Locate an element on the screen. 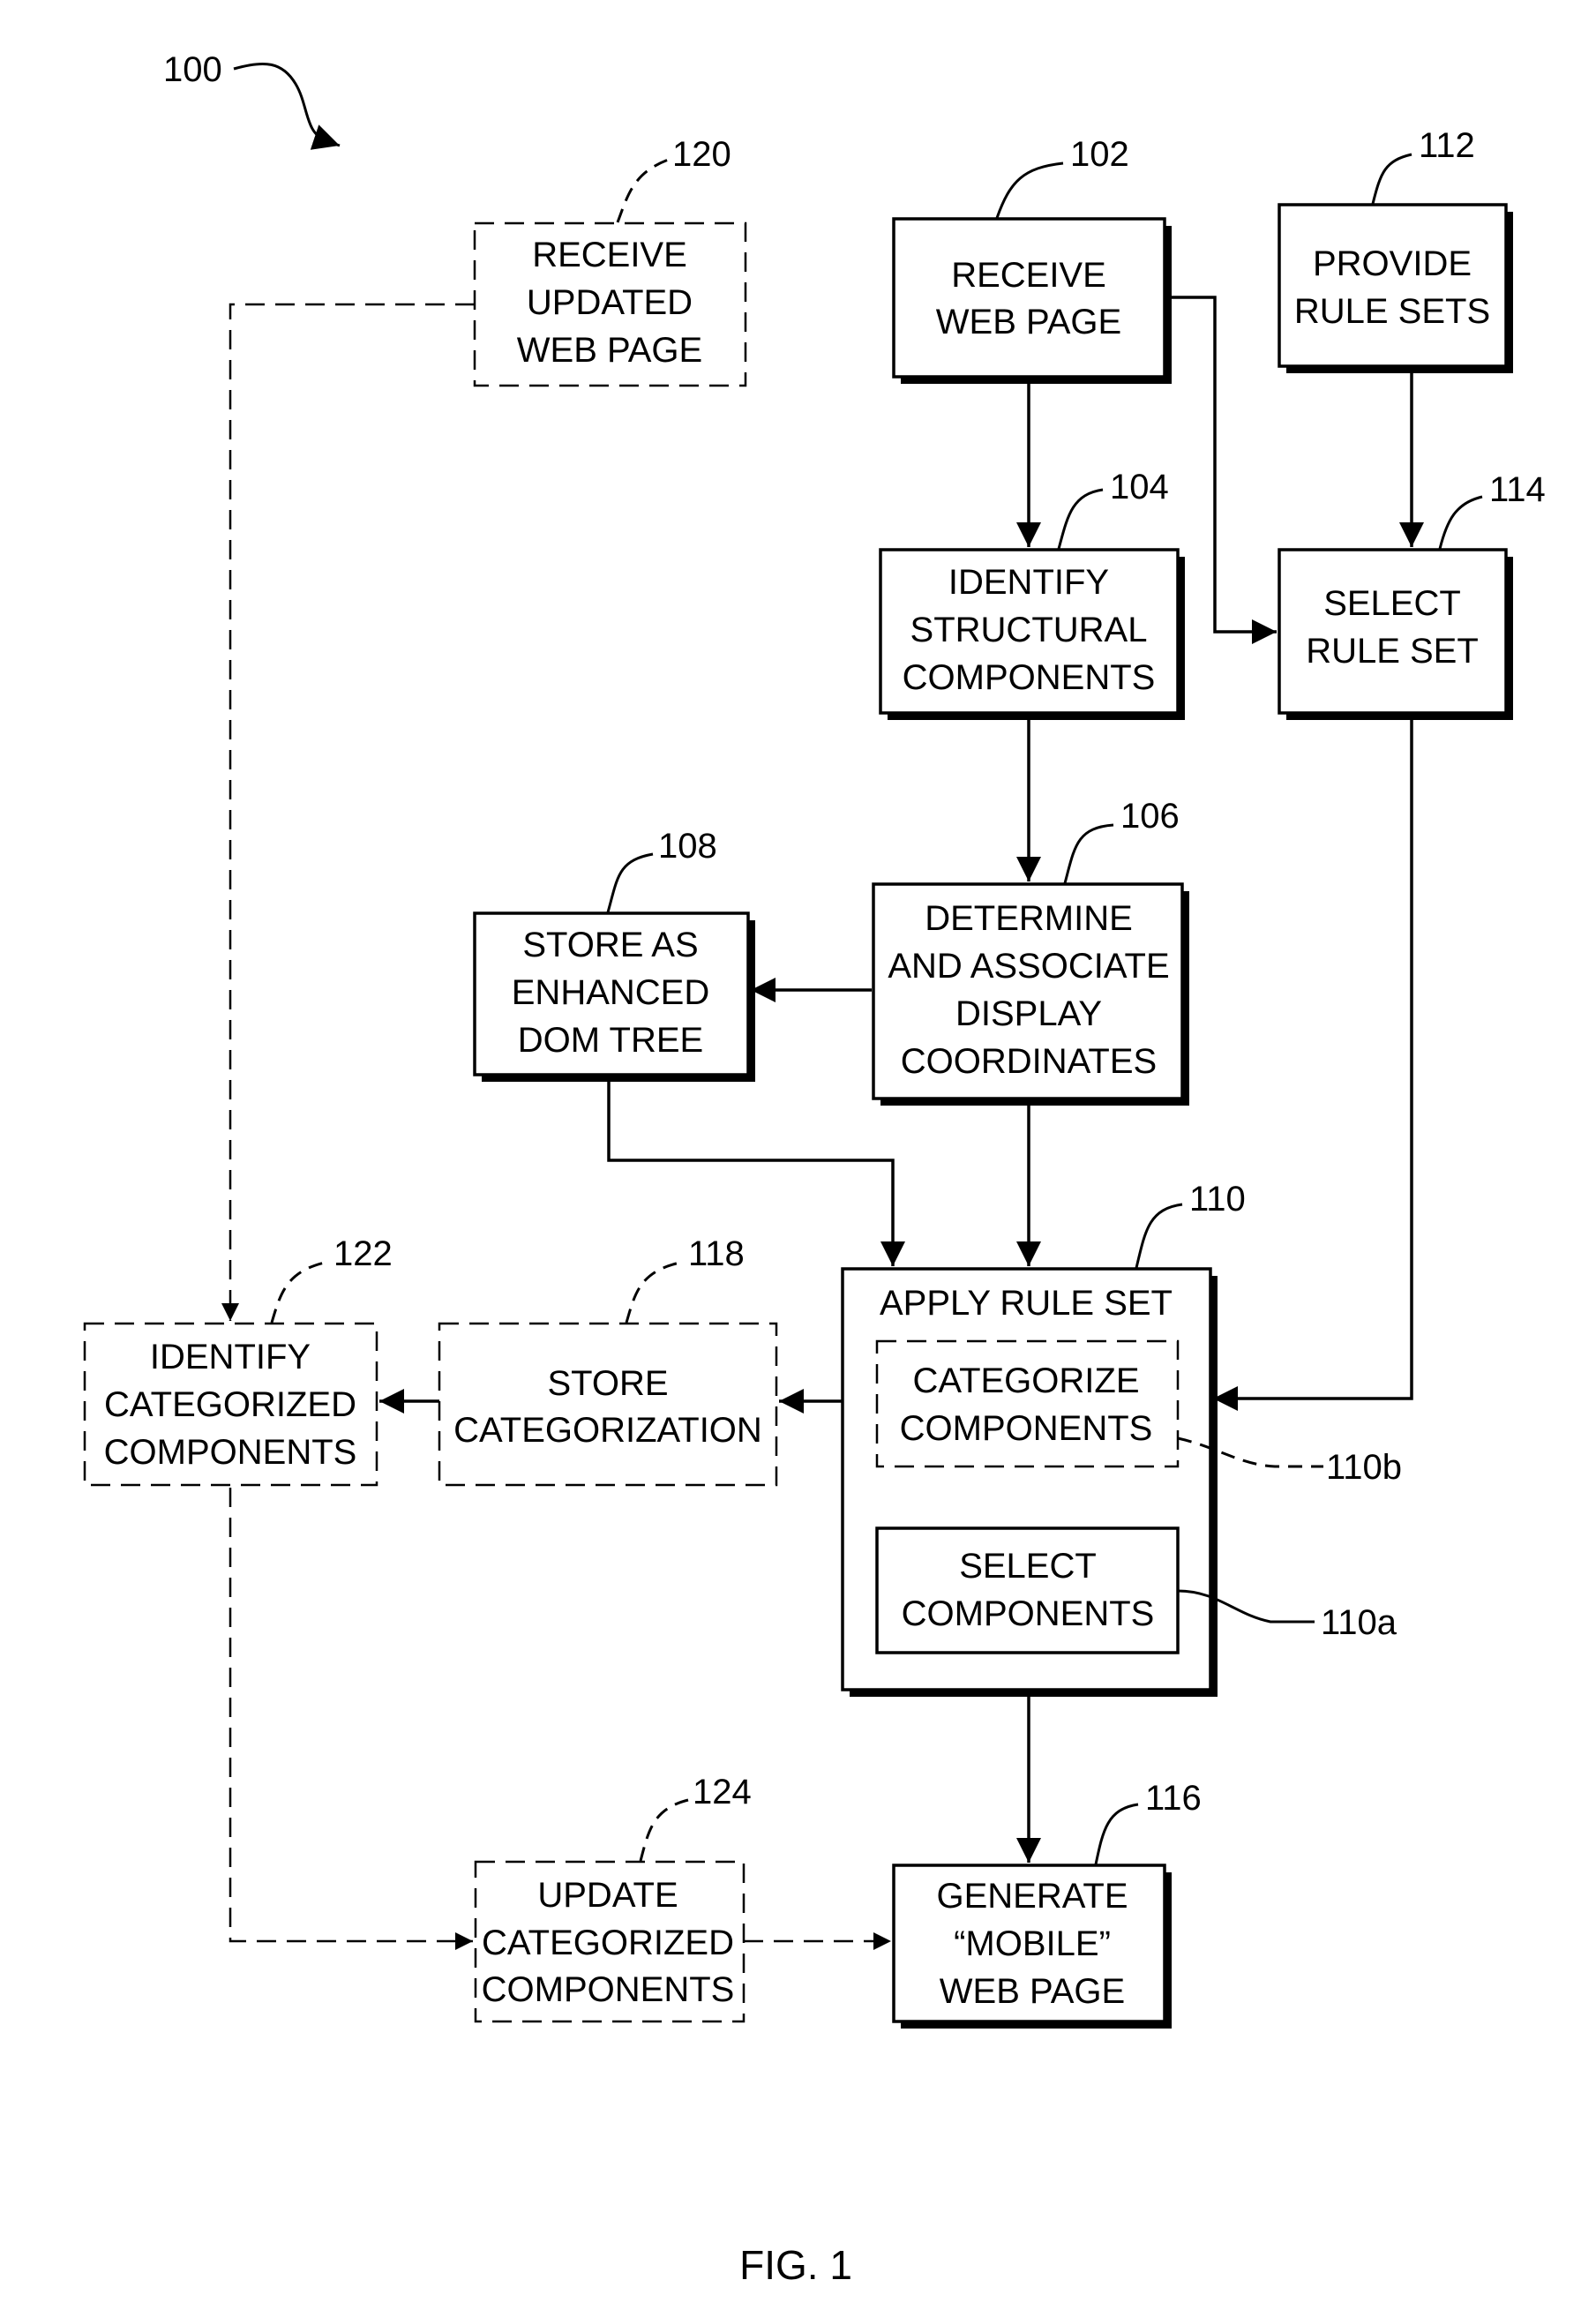  ref-label-104: 104 is located at coordinates (1139, 487).